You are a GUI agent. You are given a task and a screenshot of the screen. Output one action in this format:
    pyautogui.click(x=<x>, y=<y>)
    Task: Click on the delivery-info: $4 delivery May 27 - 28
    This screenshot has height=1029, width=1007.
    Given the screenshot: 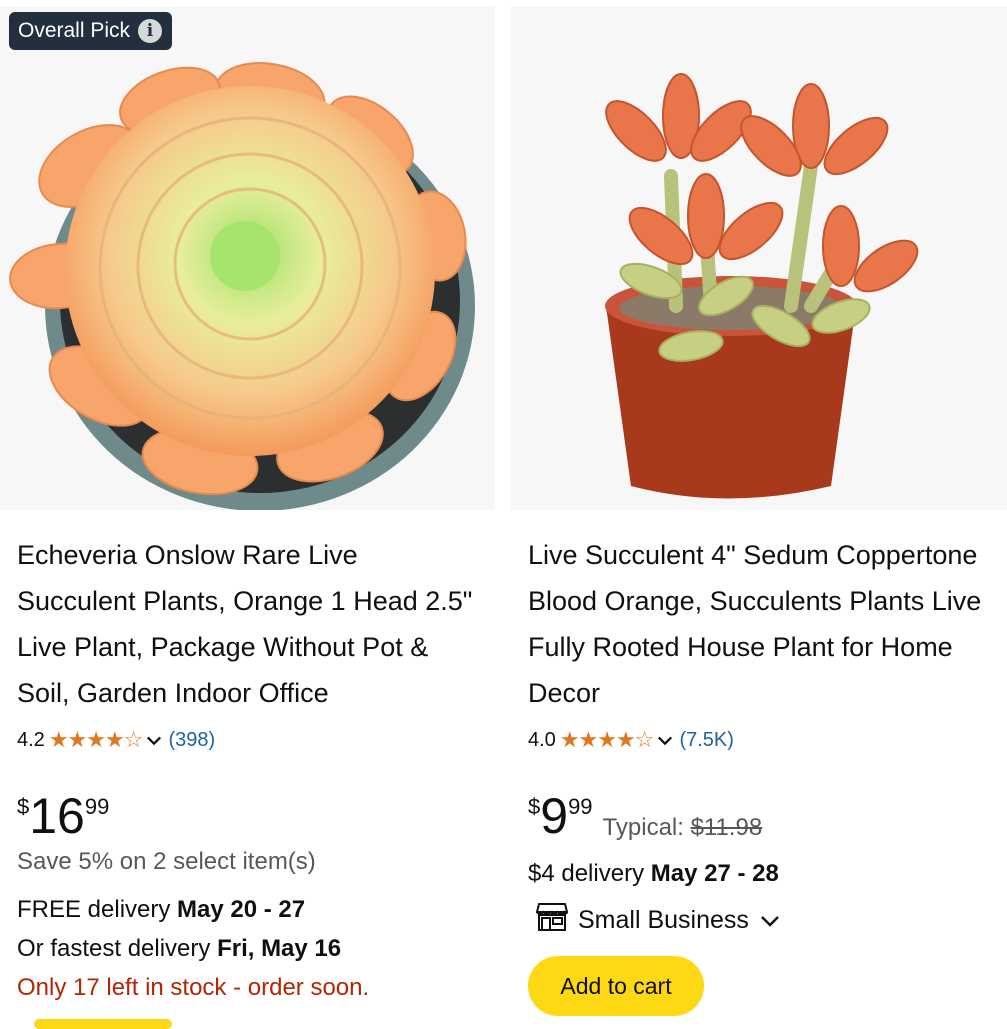 What is the action you would take?
    pyautogui.click(x=653, y=874)
    